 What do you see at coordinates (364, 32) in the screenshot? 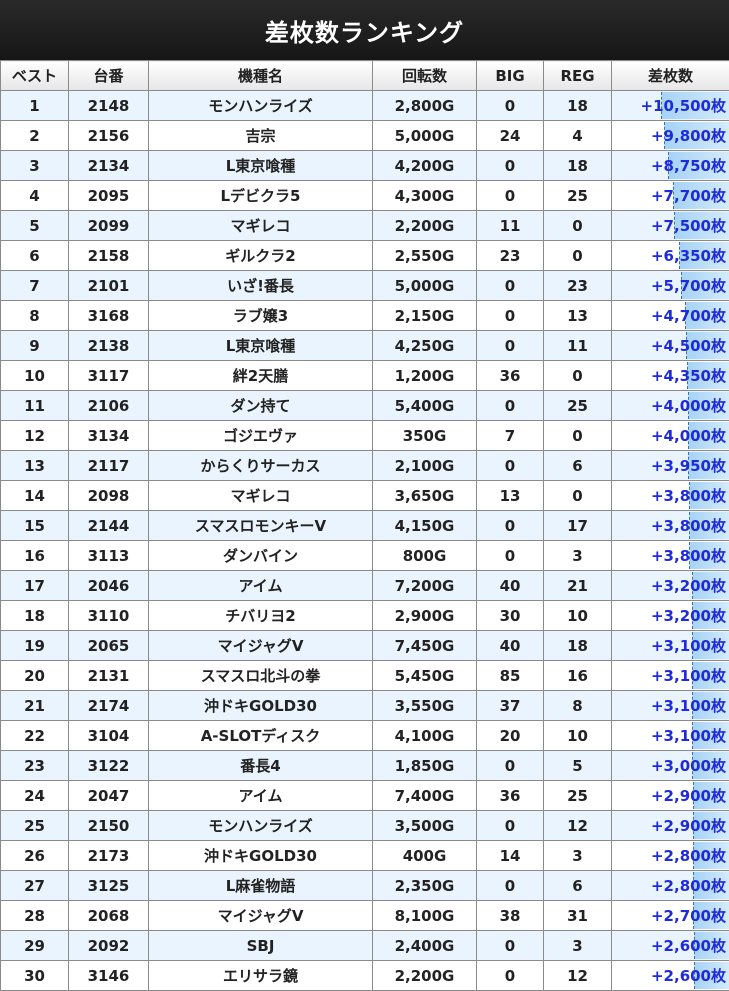
I see `ranking-title-text: 差枚数ランキング` at bounding box center [364, 32].